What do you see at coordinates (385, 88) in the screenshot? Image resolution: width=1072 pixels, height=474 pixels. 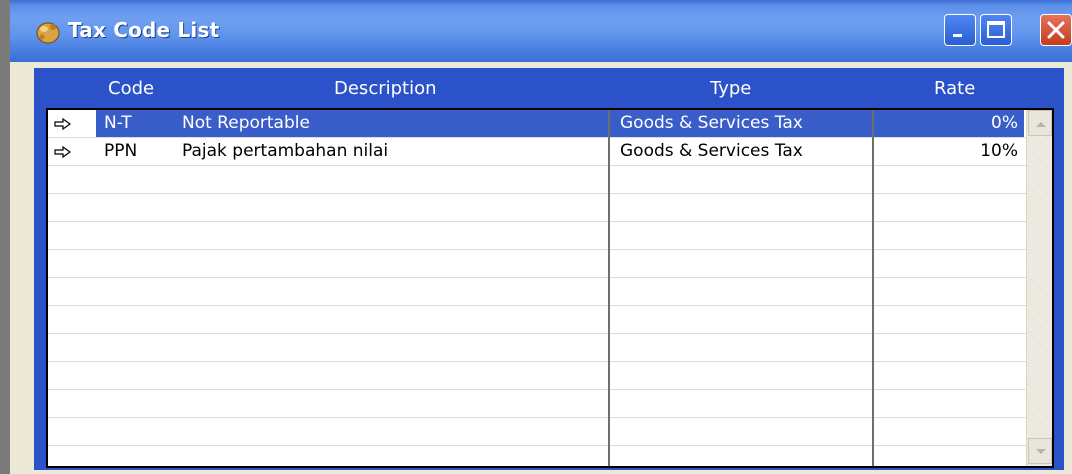 I see `column-header-description: Description` at bounding box center [385, 88].